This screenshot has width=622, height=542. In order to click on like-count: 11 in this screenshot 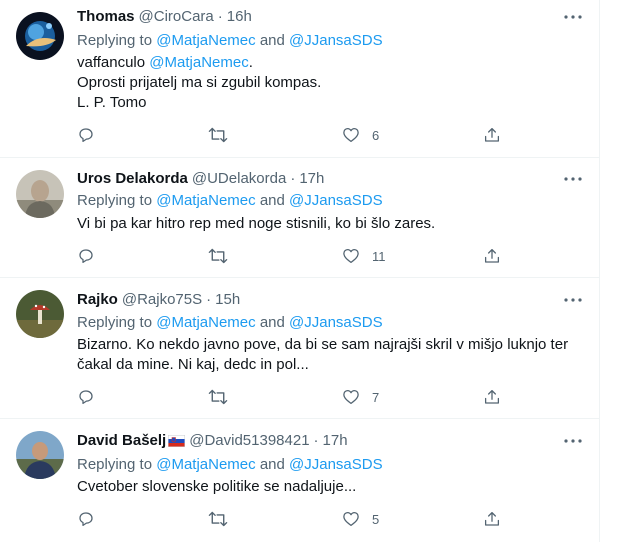, I will do `click(379, 256)`.